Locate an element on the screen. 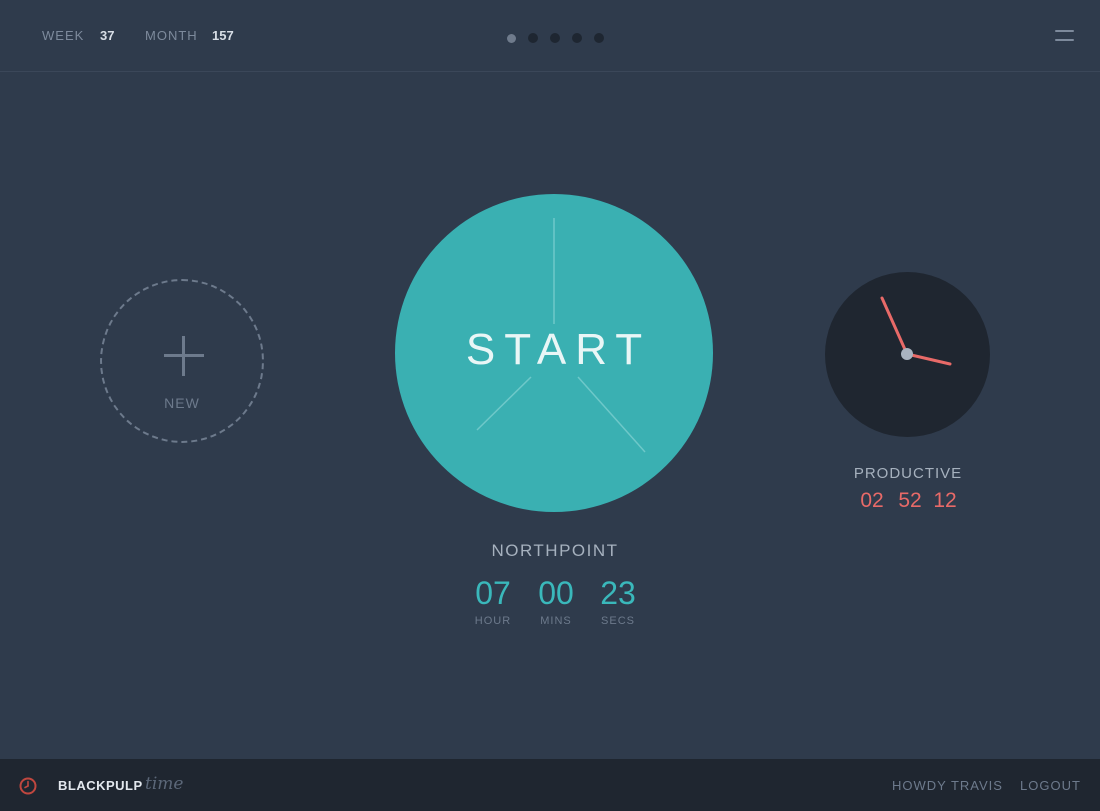 The image size is (1100, 811). timer-minutes: 00 is located at coordinates (556, 593).